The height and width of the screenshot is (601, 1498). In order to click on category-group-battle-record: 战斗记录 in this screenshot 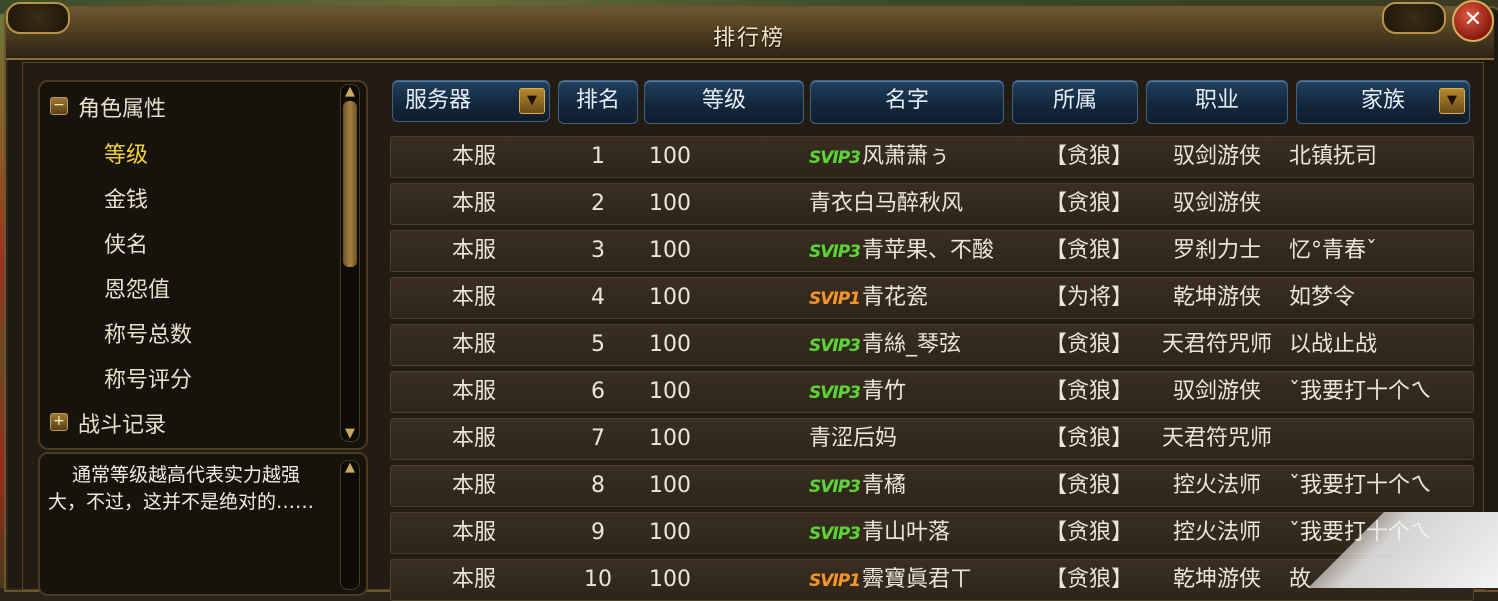, I will do `click(122, 423)`.